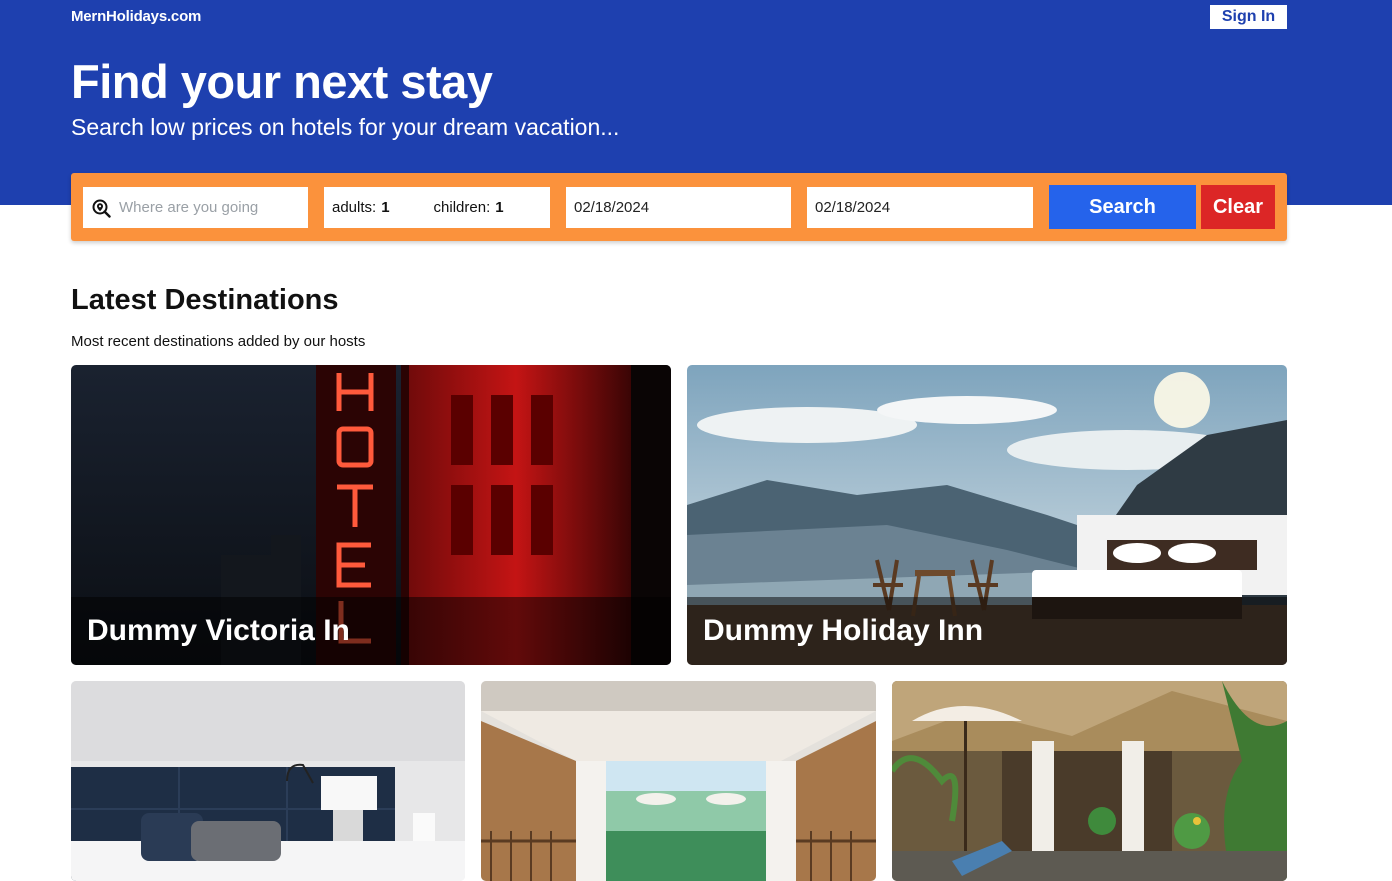 Image resolution: width=1392 pixels, height=881 pixels. I want to click on check-in-date-input: 02/18/2024, so click(678, 207).